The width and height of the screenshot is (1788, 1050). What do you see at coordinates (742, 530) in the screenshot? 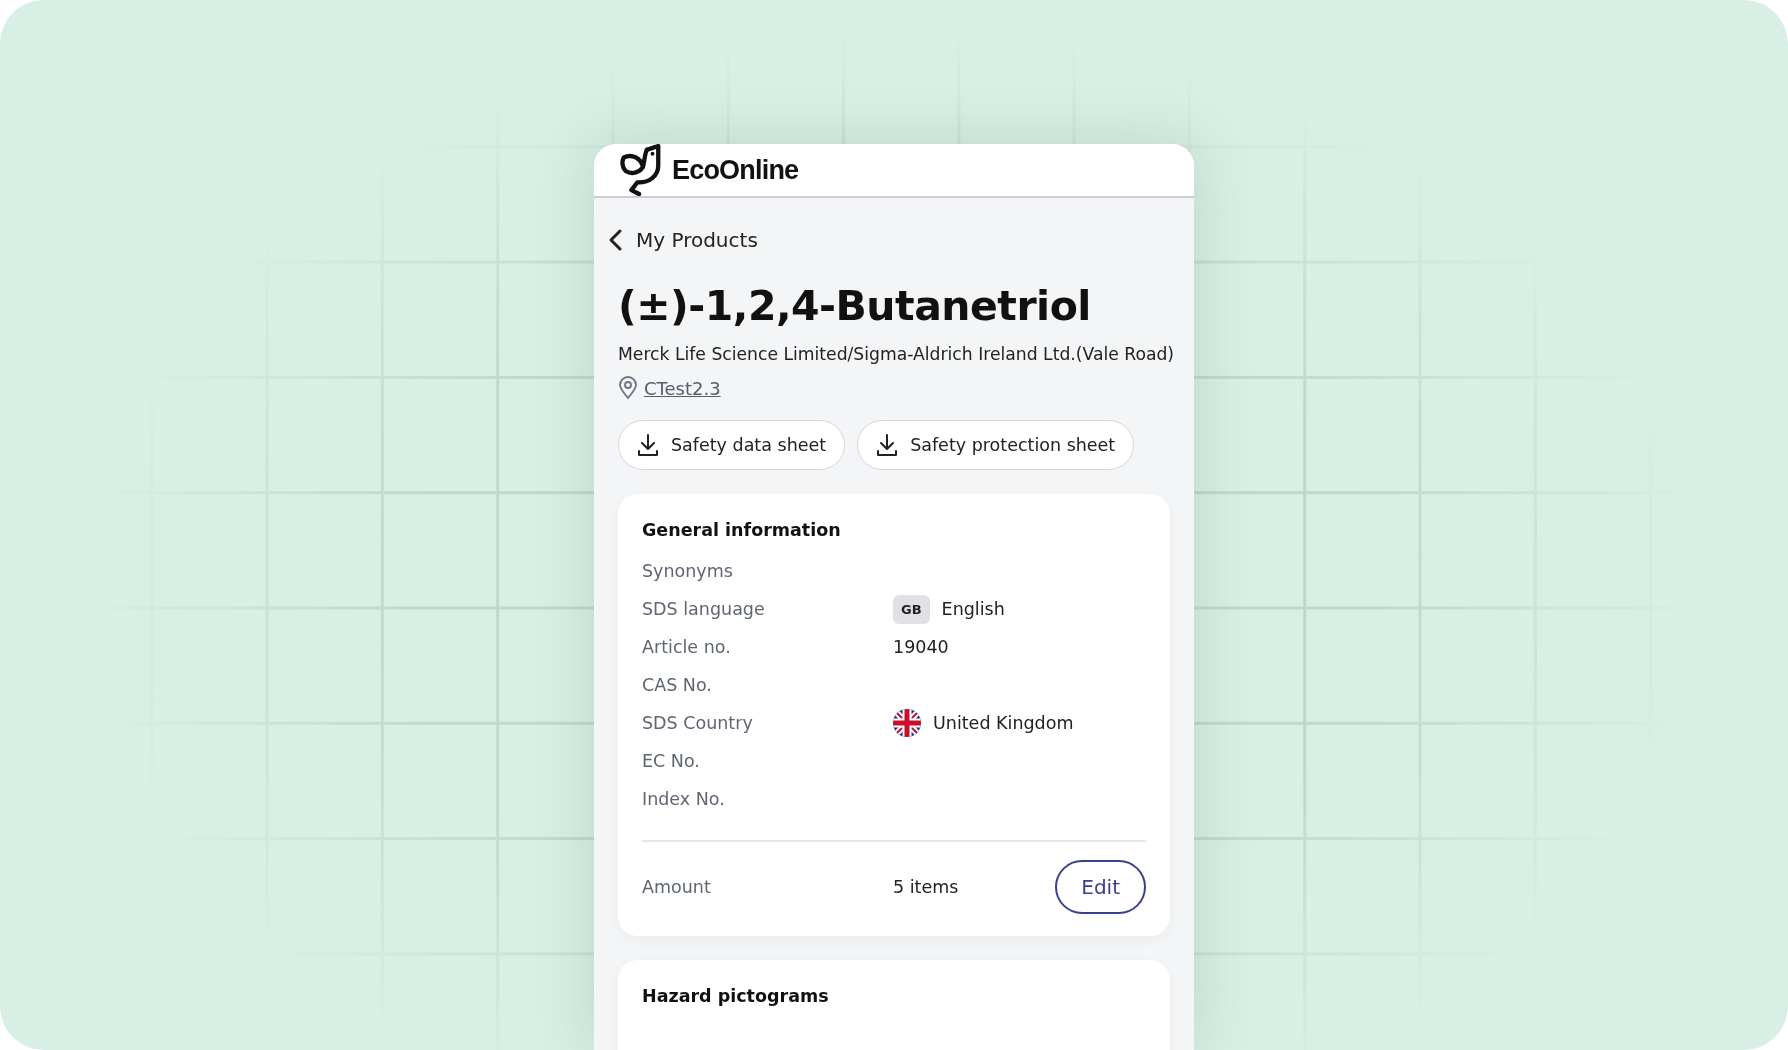
I see `card-title: General information` at bounding box center [742, 530].